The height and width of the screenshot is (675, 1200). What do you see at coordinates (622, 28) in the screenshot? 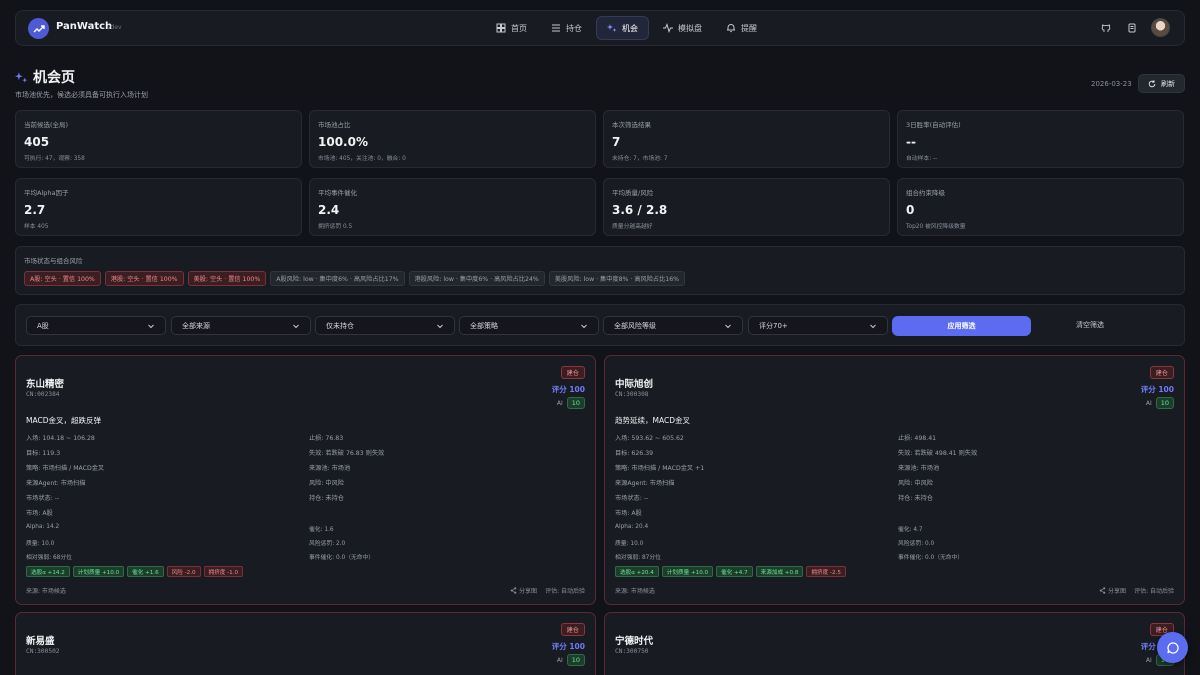
I see `nav-item-opportunities: 机会` at bounding box center [622, 28].